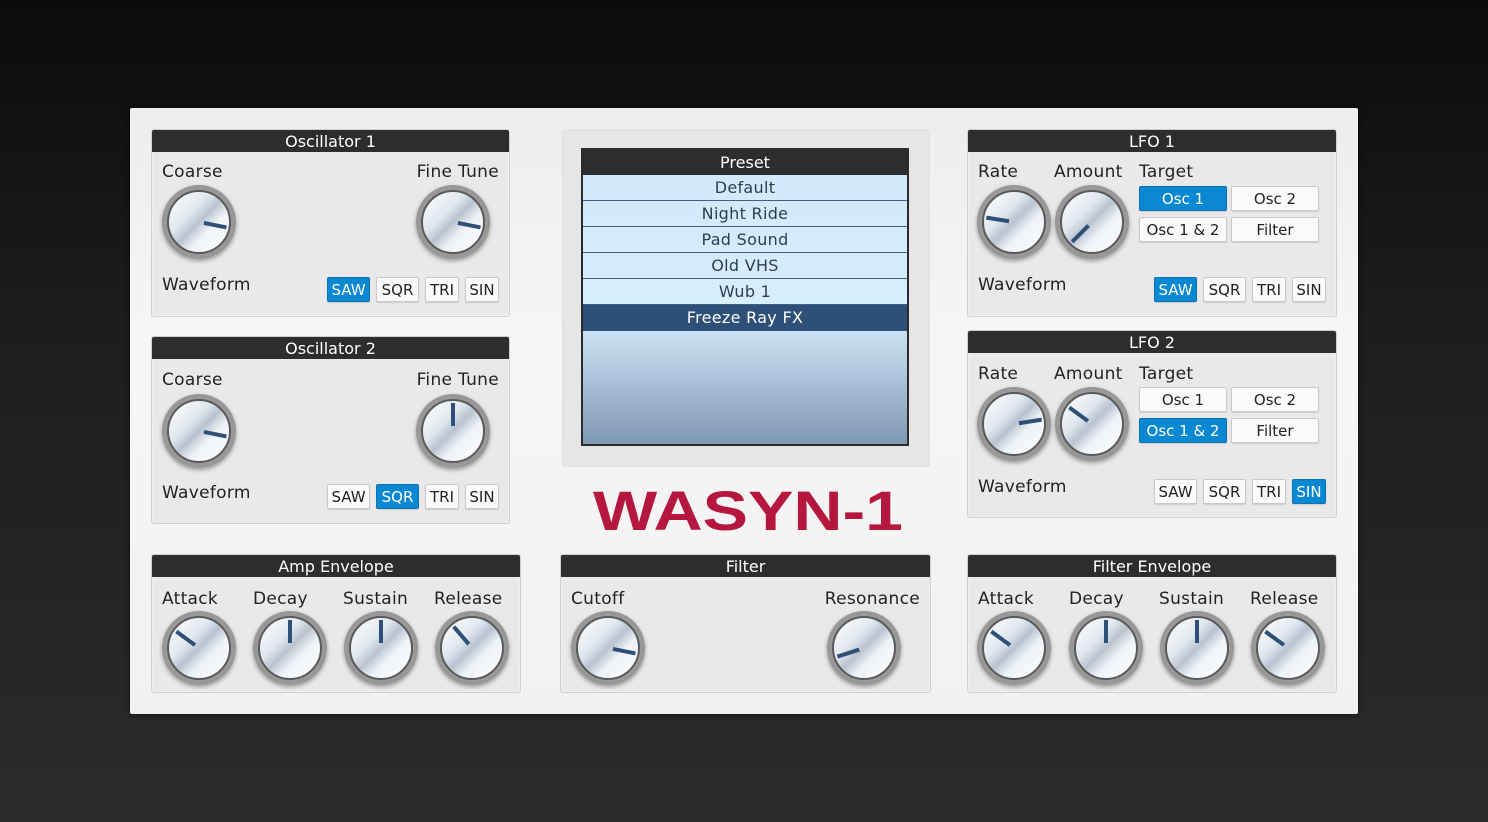 This screenshot has width=1488, height=822. What do you see at coordinates (745, 318) in the screenshot?
I see `preset-item: Freeze Ray FX` at bounding box center [745, 318].